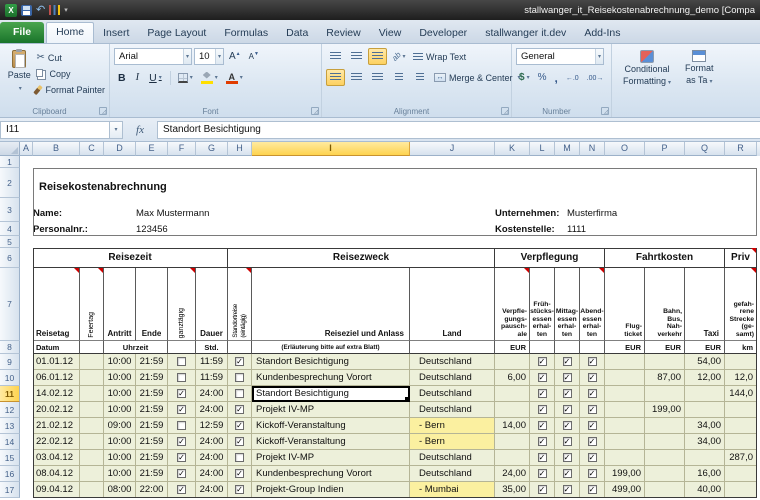 The image size is (760, 500). I want to click on copy-button: Copy, so click(70, 73).